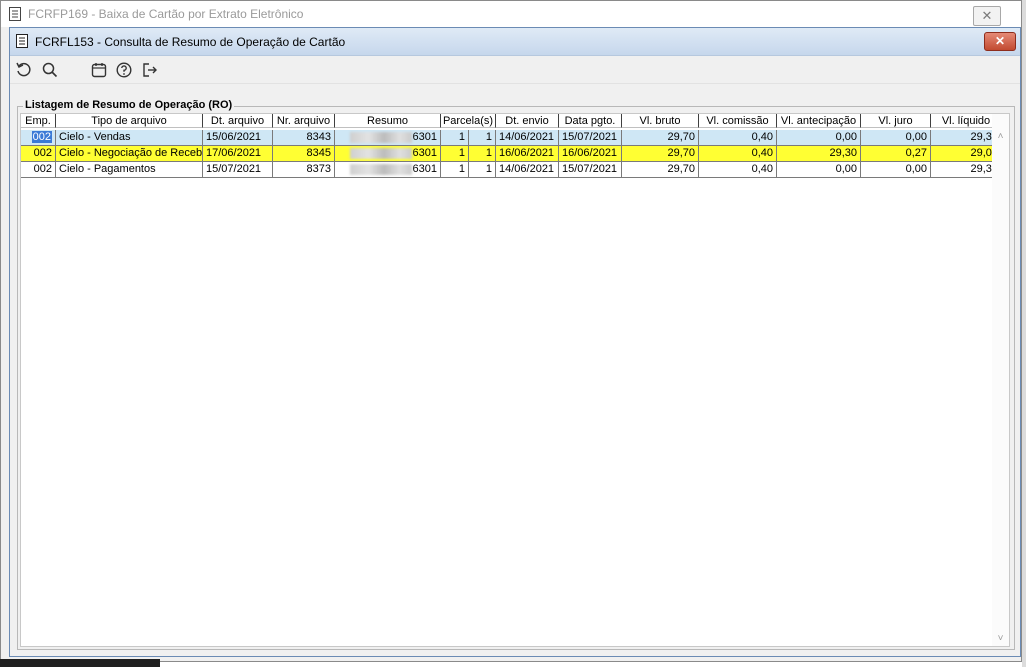  What do you see at coordinates (1000, 41) in the screenshot?
I see `close-button: ✕` at bounding box center [1000, 41].